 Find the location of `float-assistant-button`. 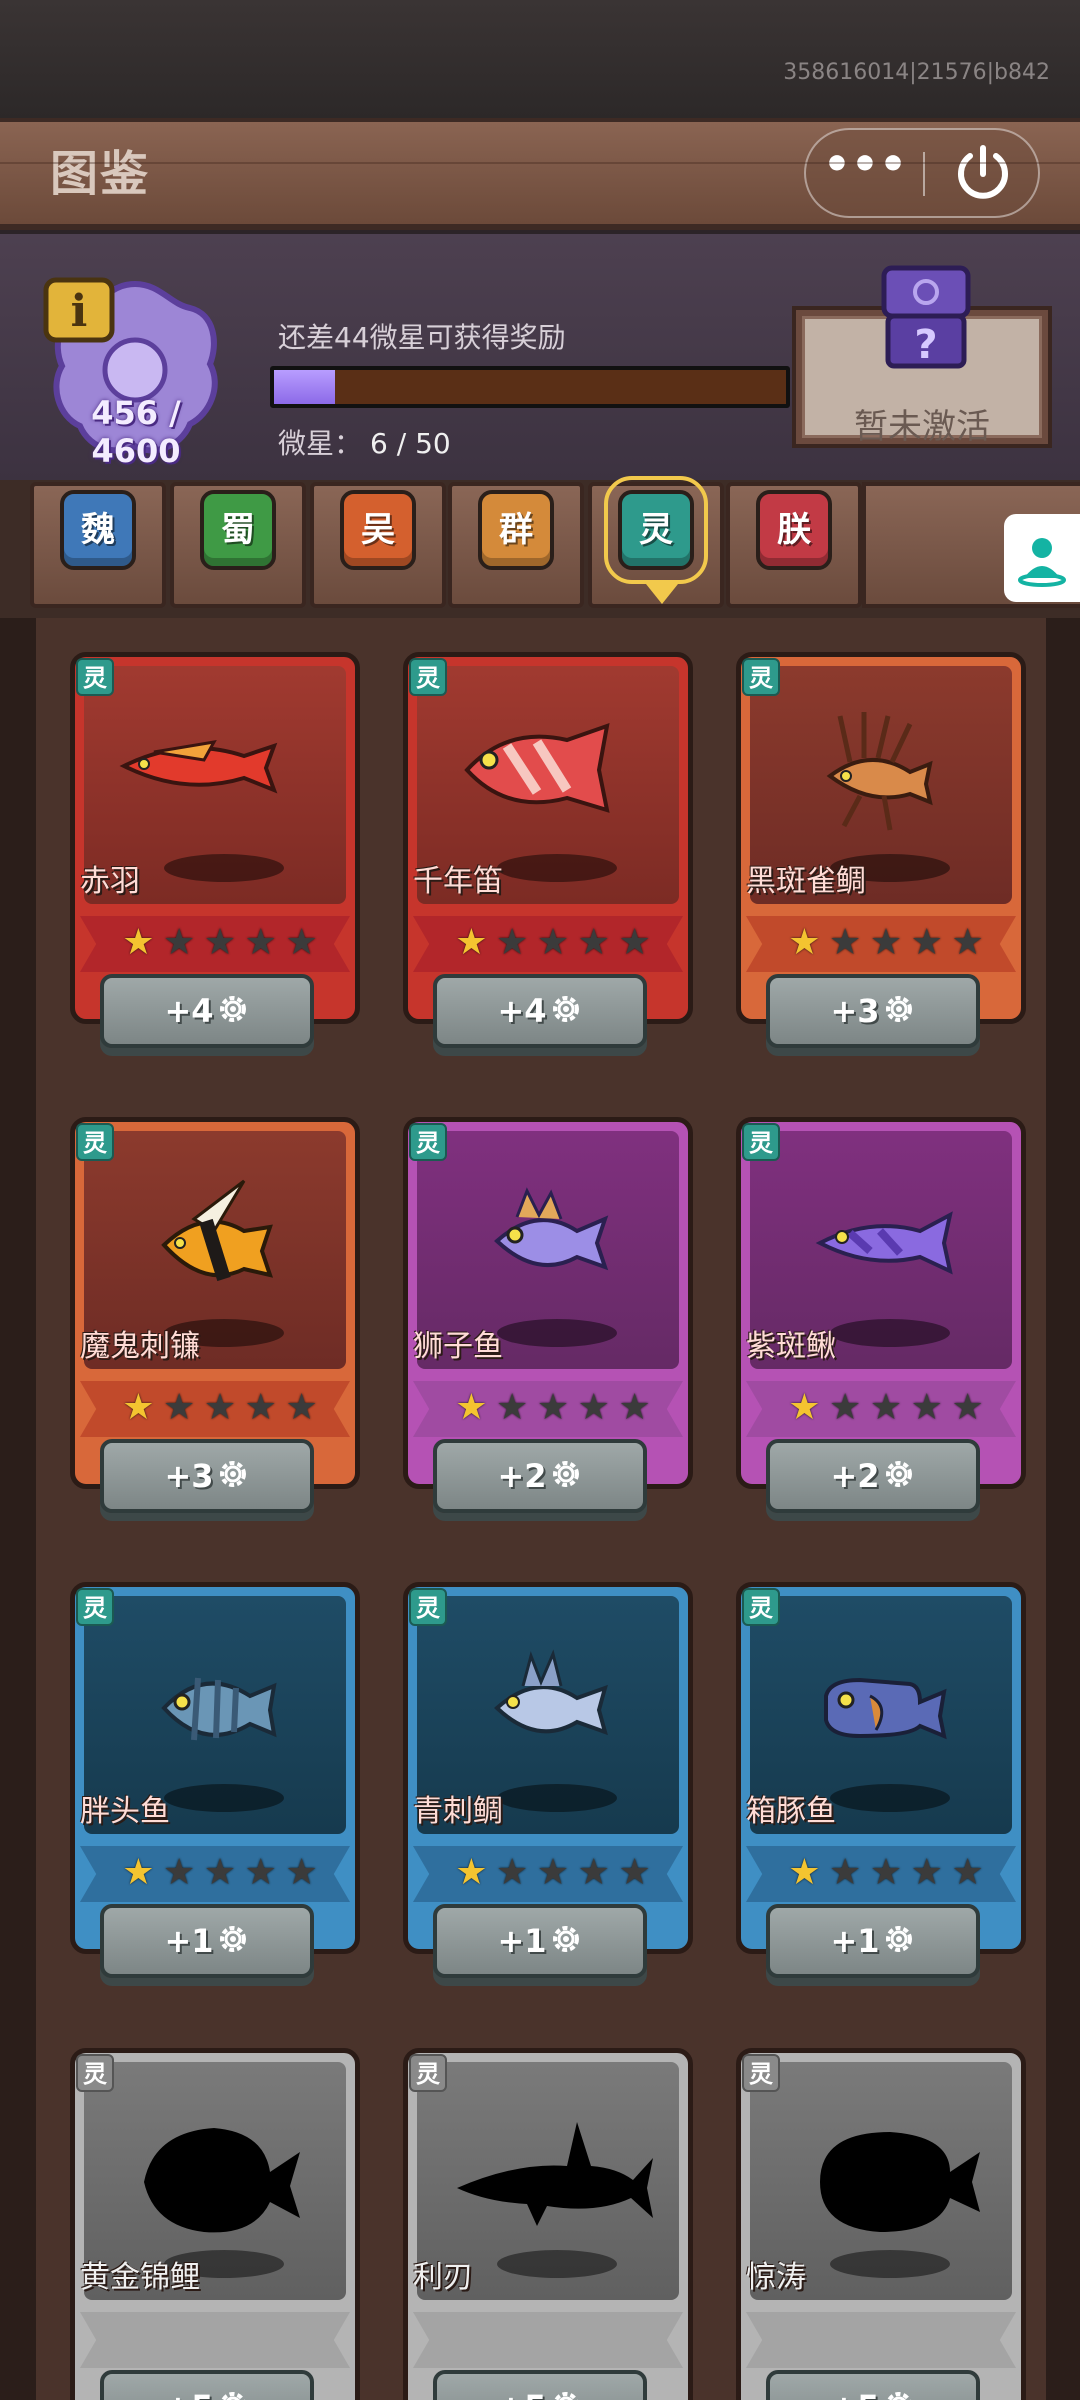

float-assistant-button is located at coordinates (1042, 558).